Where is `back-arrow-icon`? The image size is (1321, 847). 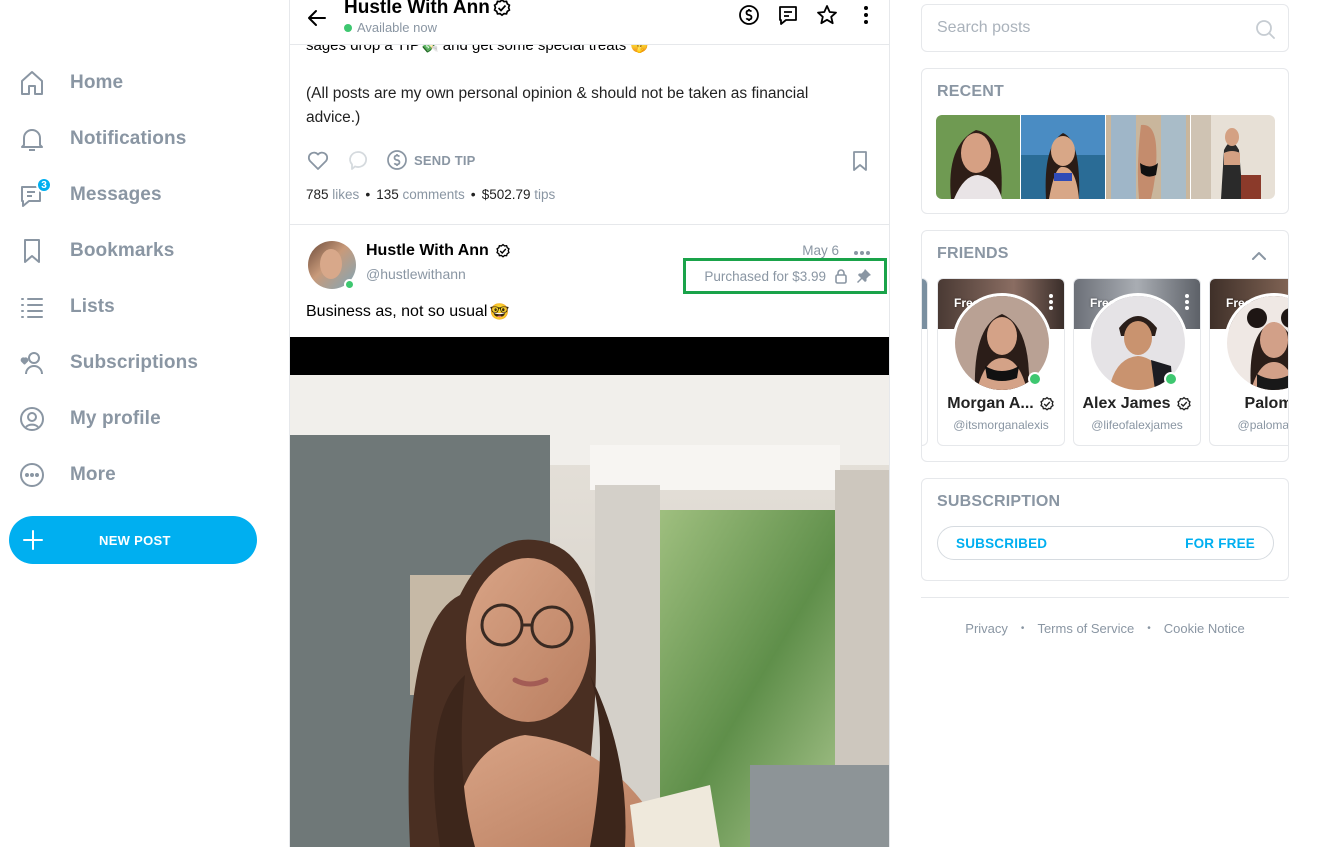 back-arrow-icon is located at coordinates (317, 18).